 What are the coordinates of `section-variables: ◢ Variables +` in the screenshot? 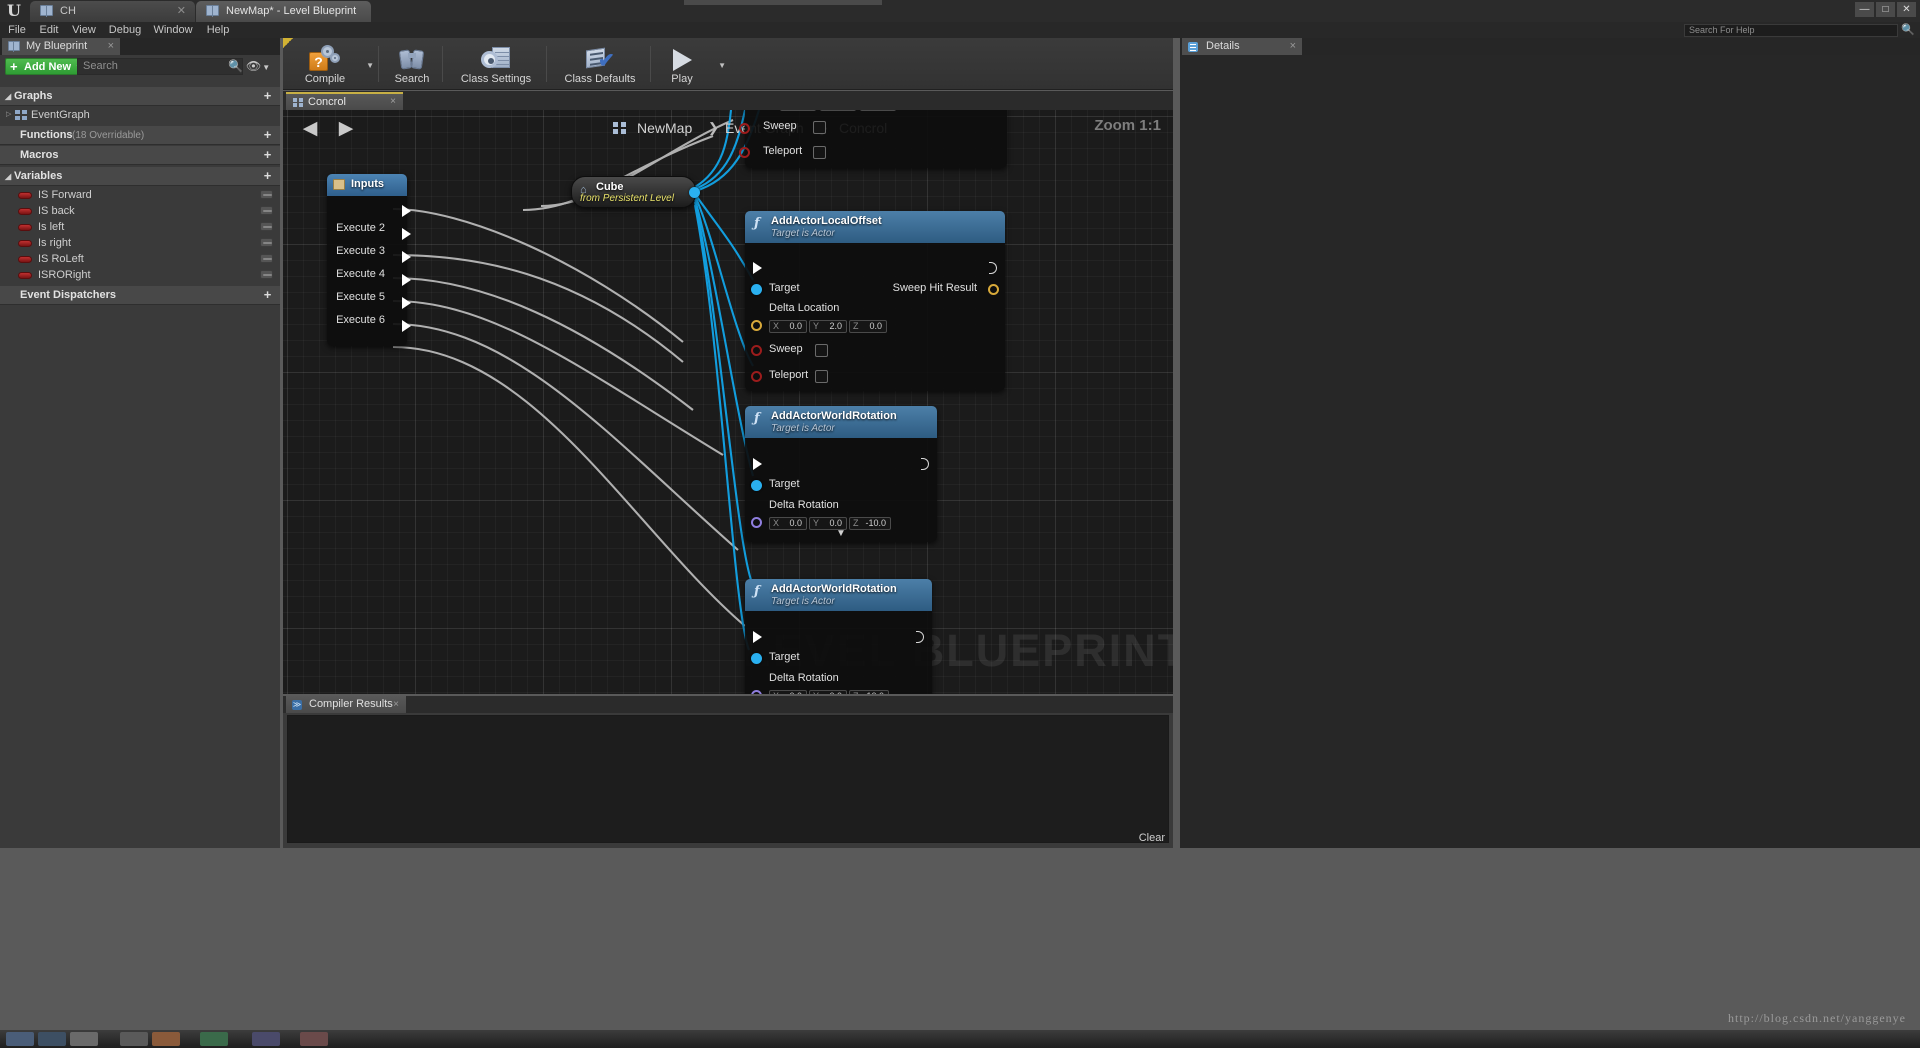 It's located at (140, 176).